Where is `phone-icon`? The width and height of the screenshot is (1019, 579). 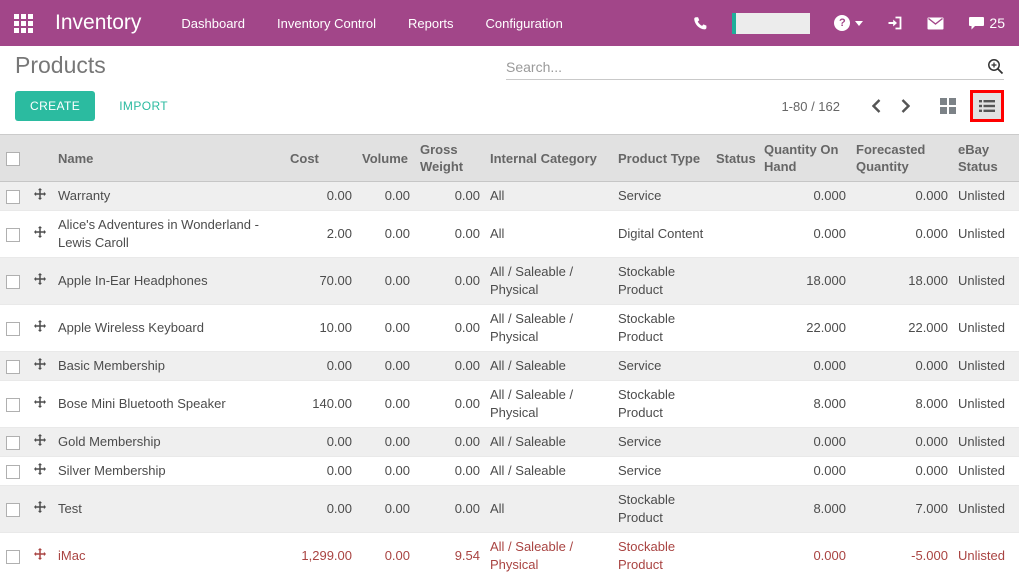 phone-icon is located at coordinates (700, 23).